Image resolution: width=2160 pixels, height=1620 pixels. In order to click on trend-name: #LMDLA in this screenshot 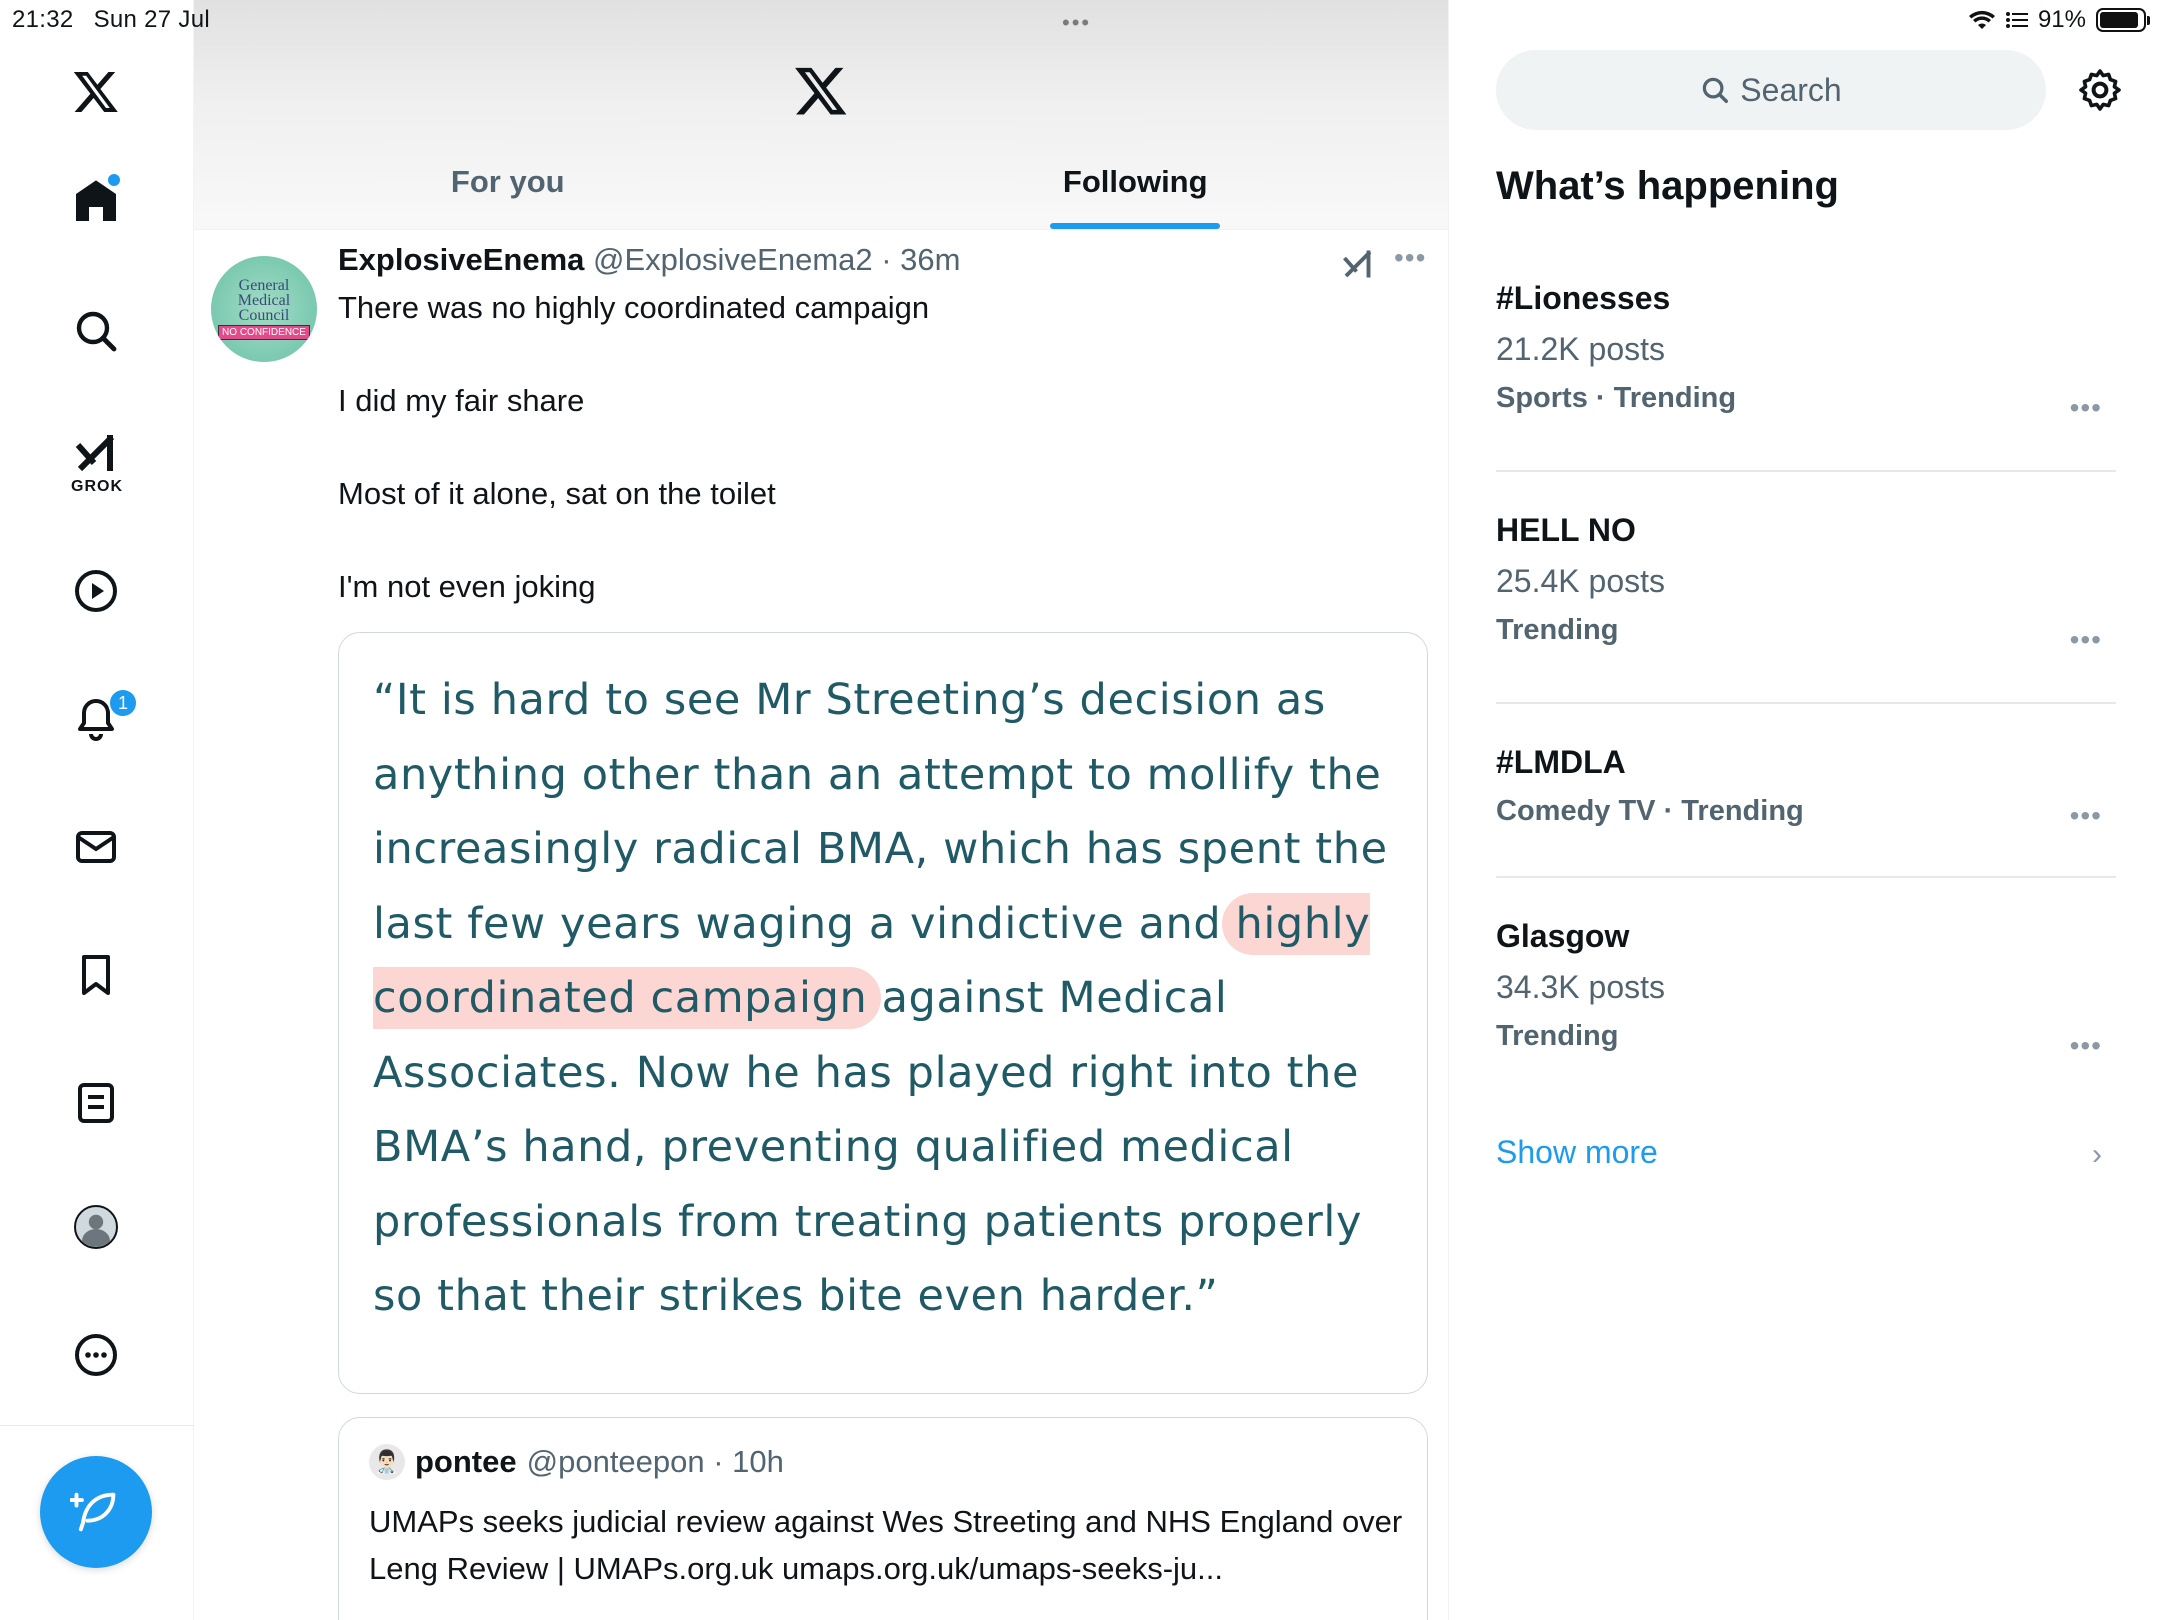, I will do `click(1561, 762)`.